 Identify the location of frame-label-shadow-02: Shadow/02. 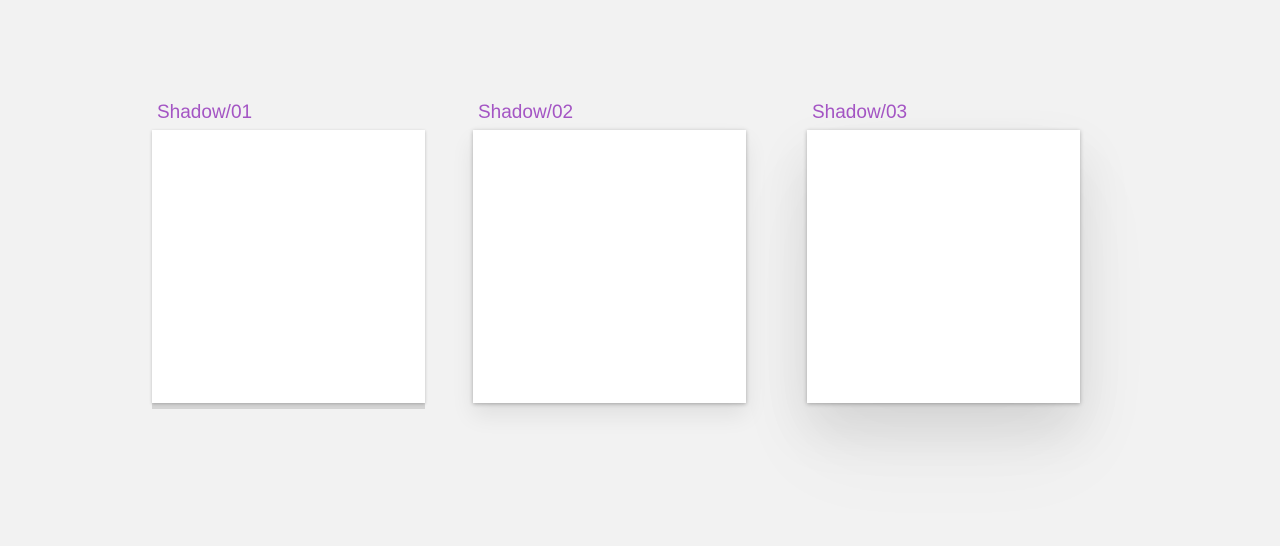
(525, 113).